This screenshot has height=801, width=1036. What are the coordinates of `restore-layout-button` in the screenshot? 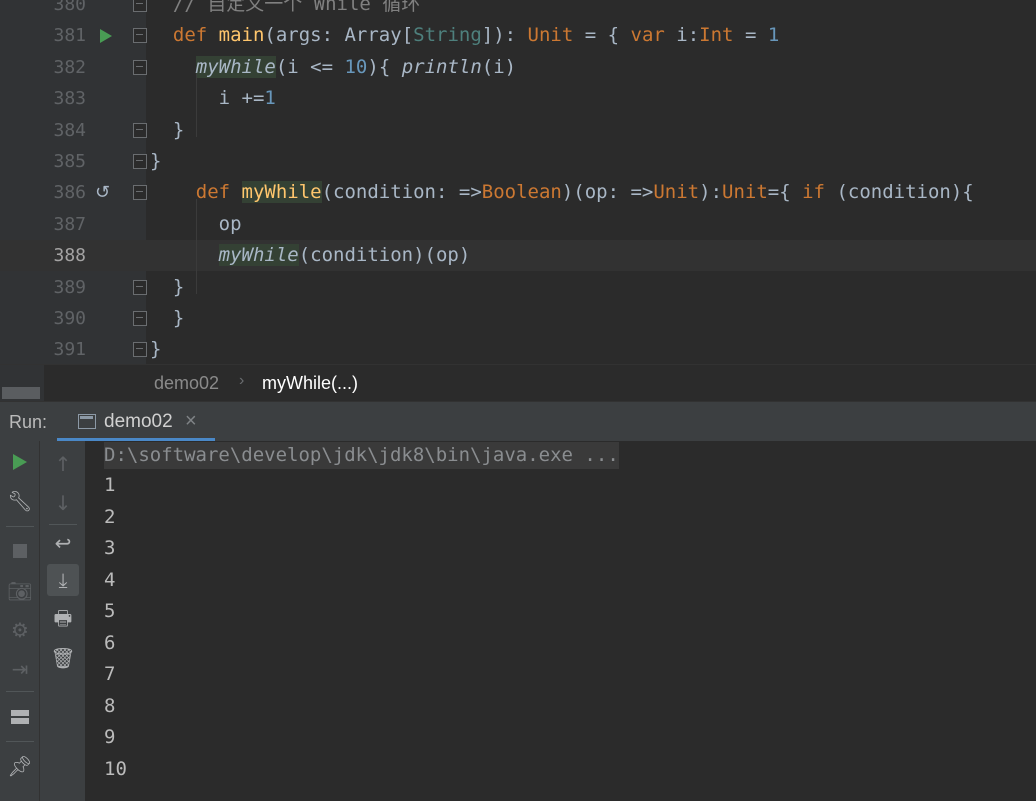 It's located at (20, 717).